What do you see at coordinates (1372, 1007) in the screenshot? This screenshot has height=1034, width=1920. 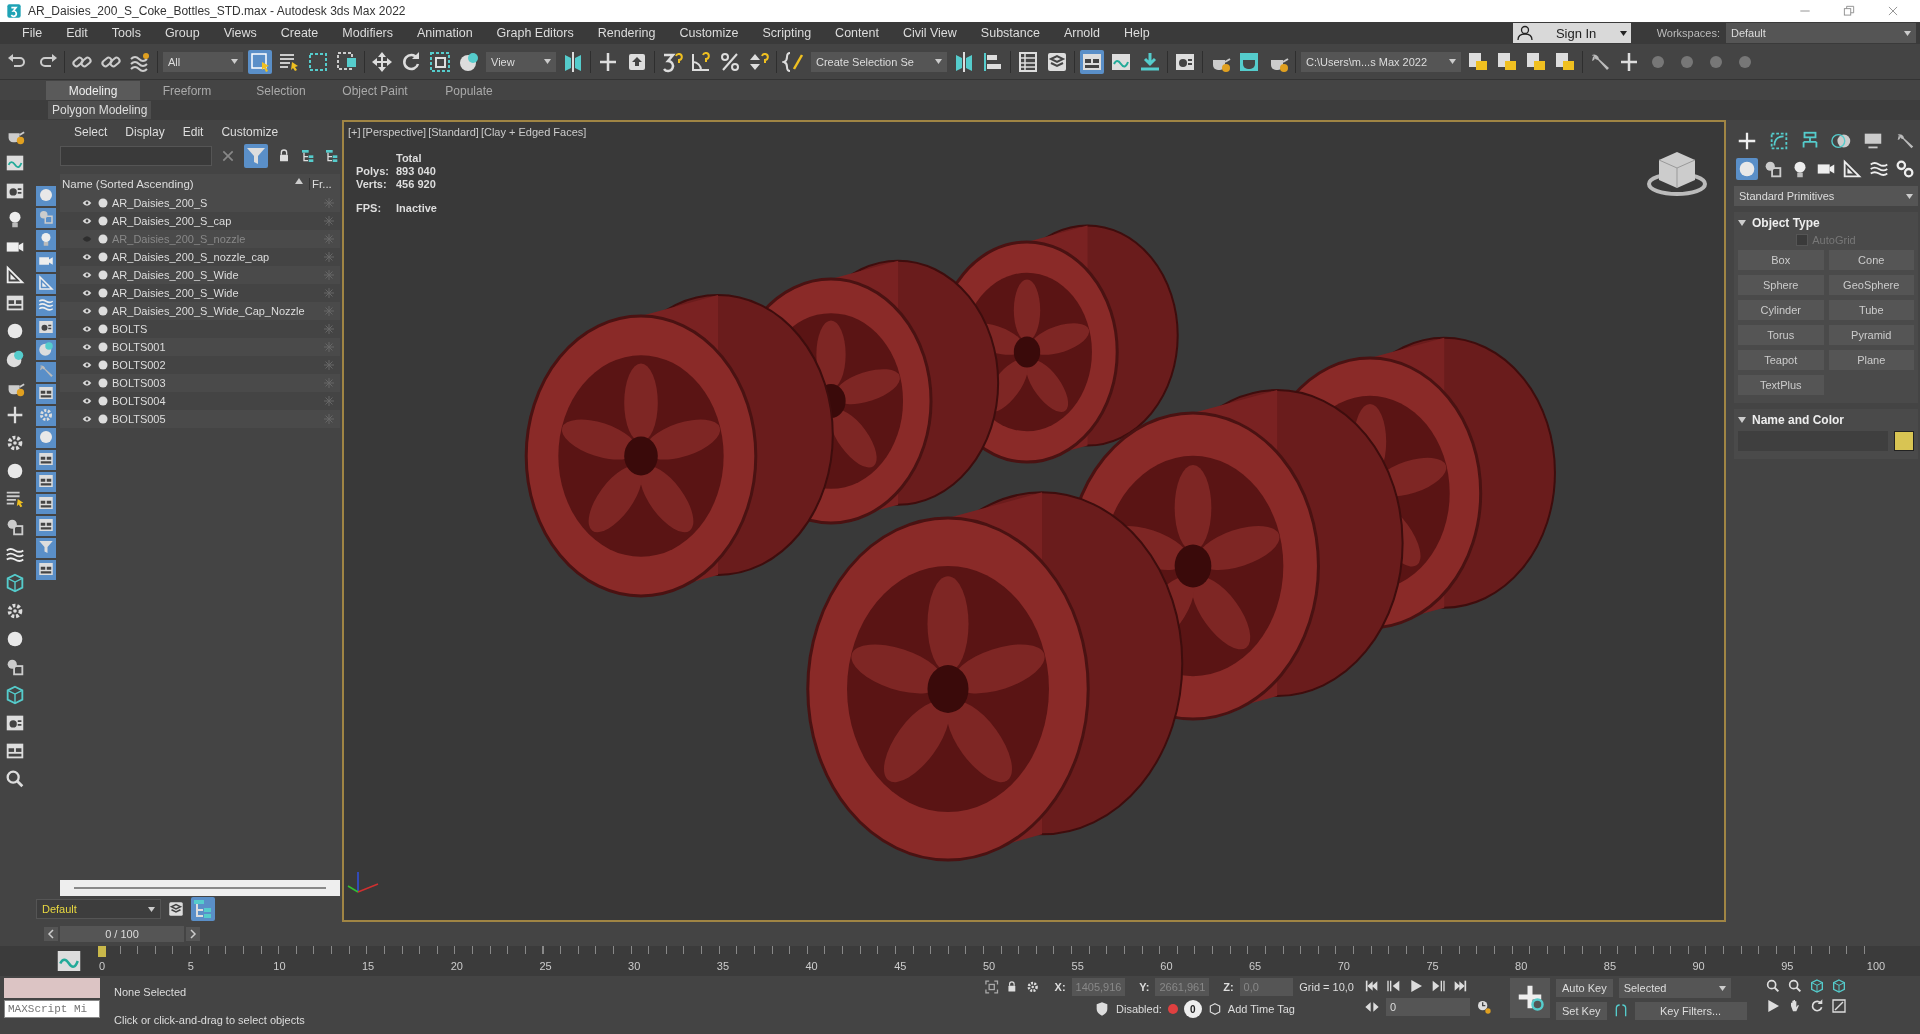 I see `key-mode-icon` at bounding box center [1372, 1007].